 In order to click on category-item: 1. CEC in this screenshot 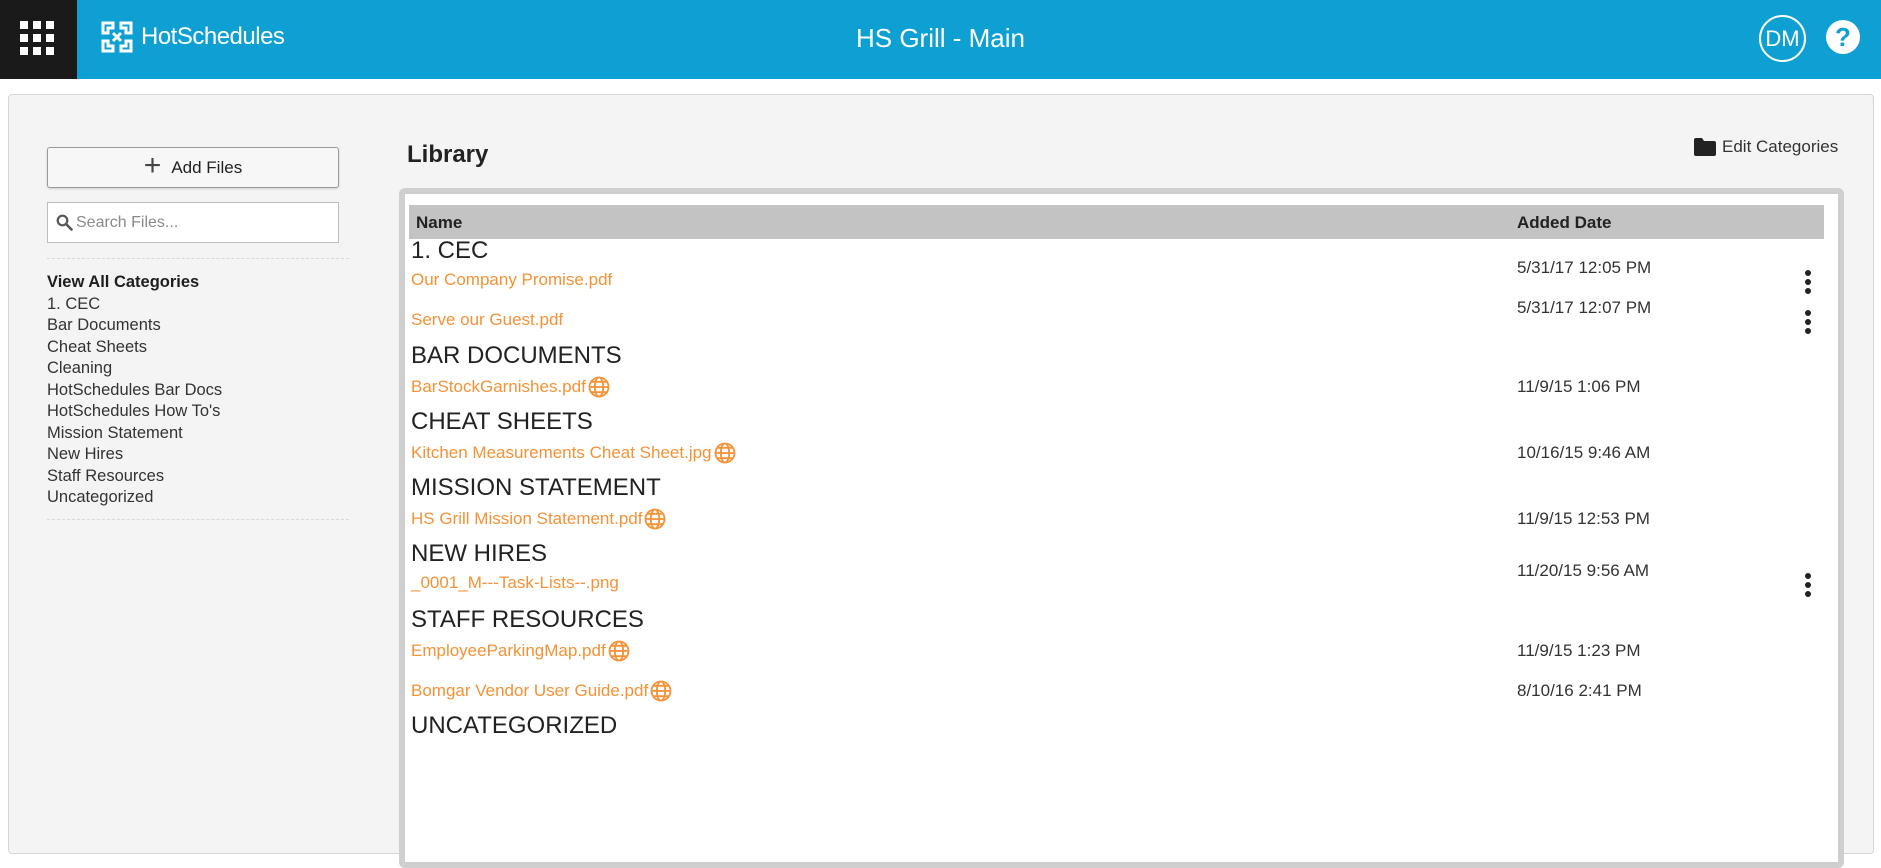, I will do `click(134, 305)`.